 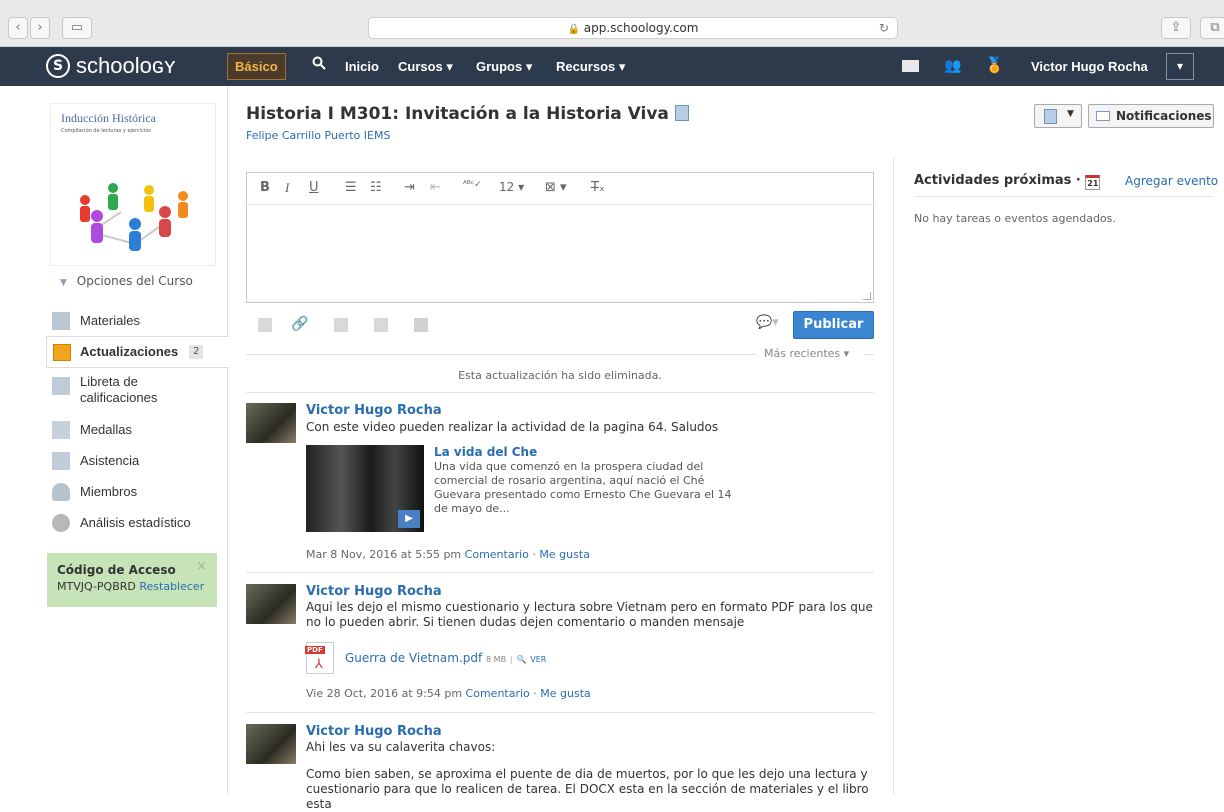 I want to click on video-title-link: La vida del Che, so click(x=485, y=452).